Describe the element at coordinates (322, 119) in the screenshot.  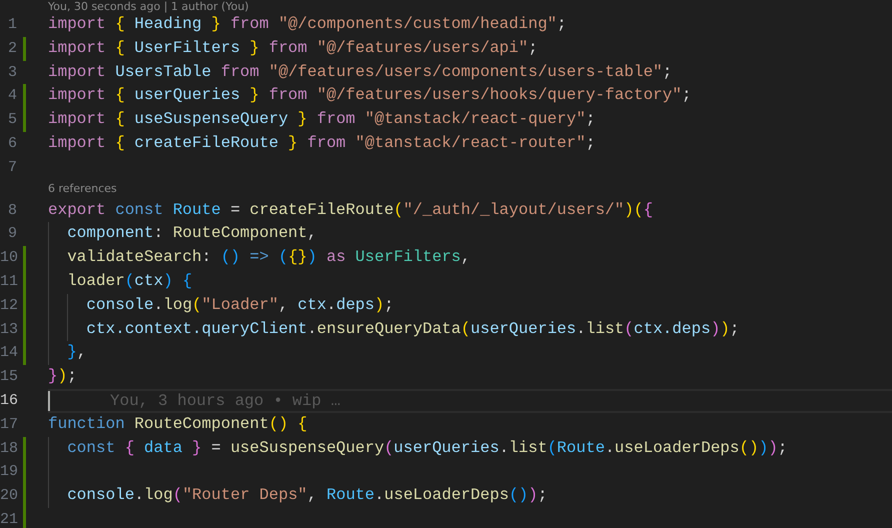
I see `code-line: import { useSuspenseQuery } from "@tanstack/react-query";` at that location.